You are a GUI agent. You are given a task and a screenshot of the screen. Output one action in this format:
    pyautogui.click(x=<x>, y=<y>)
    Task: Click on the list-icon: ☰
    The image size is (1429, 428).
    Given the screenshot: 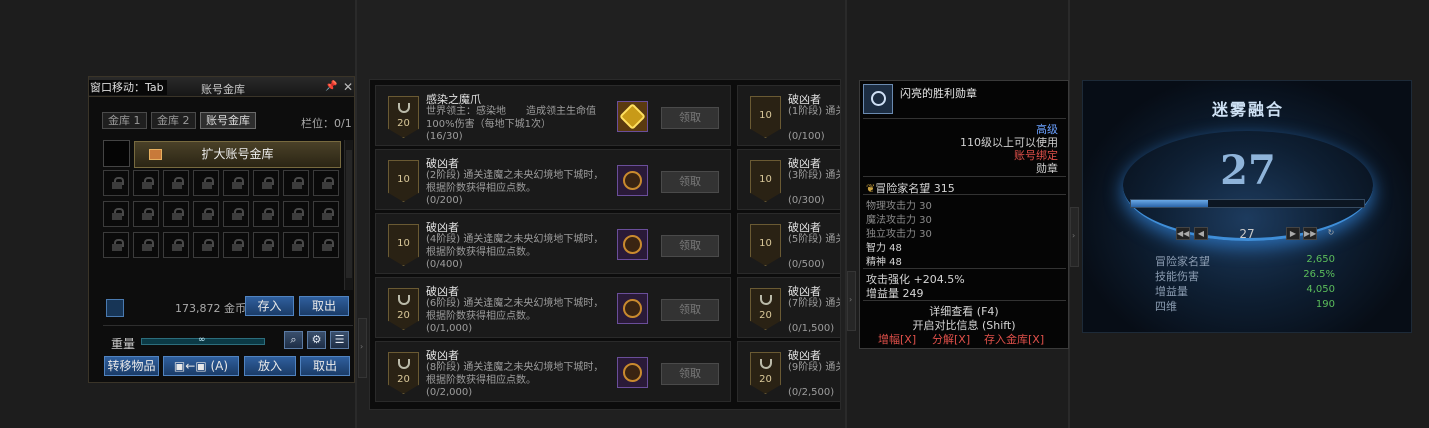 What is the action you would take?
    pyautogui.click(x=339, y=339)
    